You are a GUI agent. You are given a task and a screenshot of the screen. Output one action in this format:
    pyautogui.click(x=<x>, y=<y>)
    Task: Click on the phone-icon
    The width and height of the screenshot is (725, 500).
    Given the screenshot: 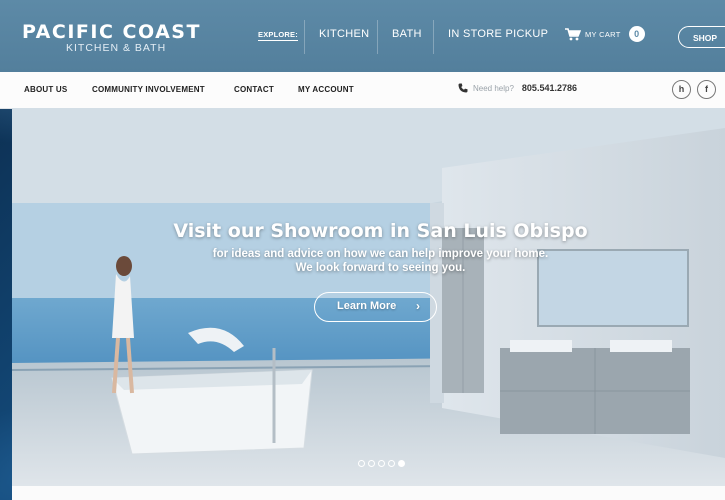 What is the action you would take?
    pyautogui.click(x=463, y=88)
    